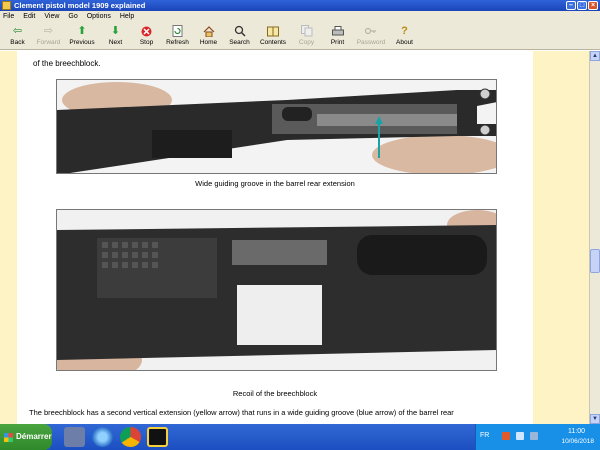  I want to click on help-viewer-icon, so click(157, 437).